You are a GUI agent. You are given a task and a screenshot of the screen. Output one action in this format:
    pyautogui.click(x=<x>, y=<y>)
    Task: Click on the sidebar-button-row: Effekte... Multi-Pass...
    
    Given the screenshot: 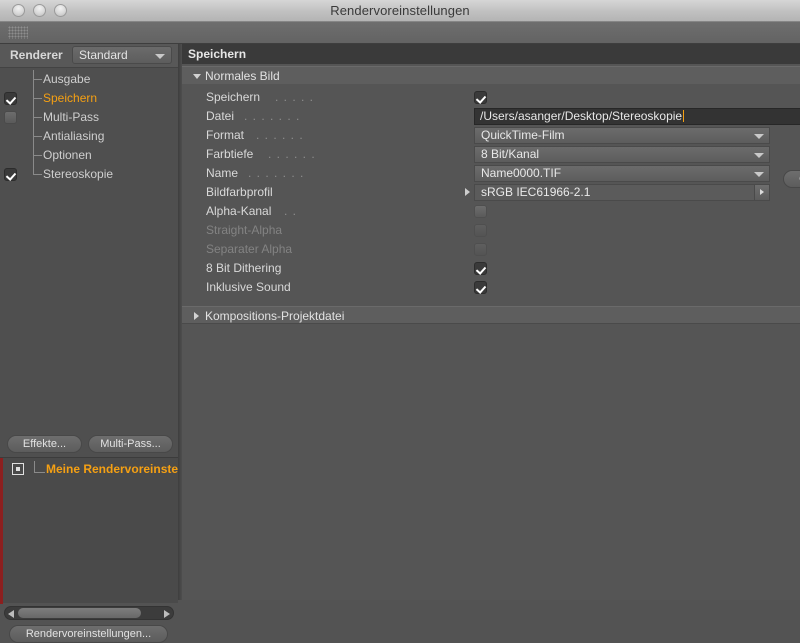 What is the action you would take?
    pyautogui.click(x=89, y=444)
    